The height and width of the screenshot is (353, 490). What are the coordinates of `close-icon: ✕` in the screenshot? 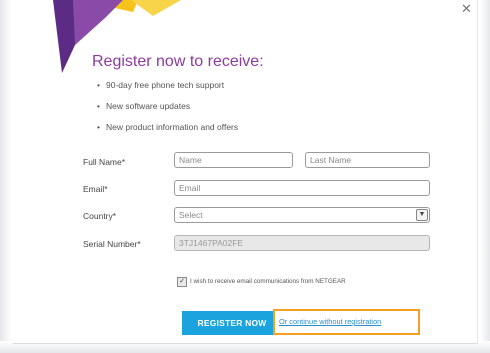 It's located at (466, 8).